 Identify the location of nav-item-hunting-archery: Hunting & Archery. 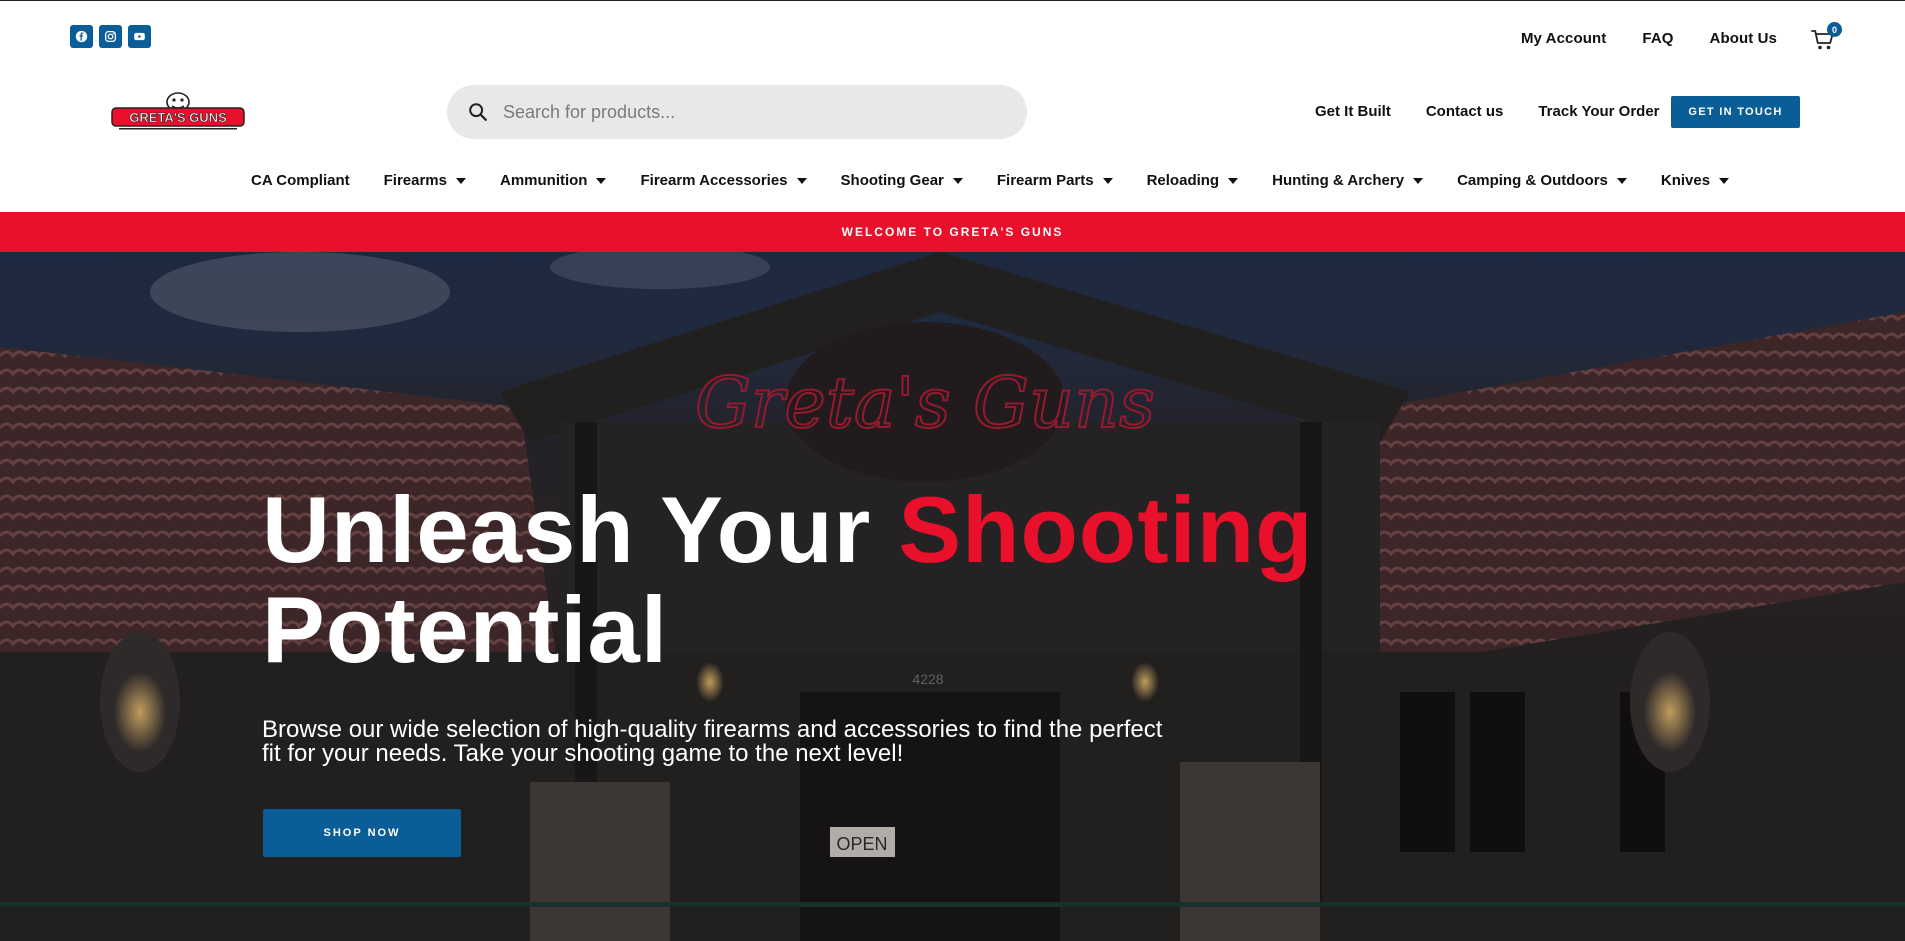
(1348, 180).